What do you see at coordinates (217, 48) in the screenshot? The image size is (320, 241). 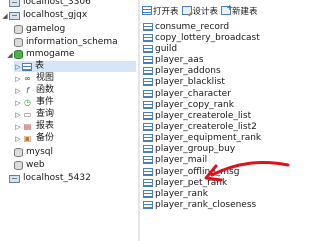 I see `table-list-item: guild` at bounding box center [217, 48].